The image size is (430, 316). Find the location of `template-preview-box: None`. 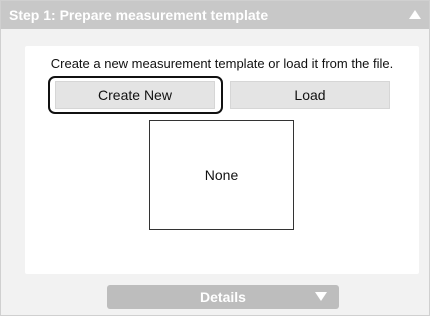

template-preview-box: None is located at coordinates (221, 175).